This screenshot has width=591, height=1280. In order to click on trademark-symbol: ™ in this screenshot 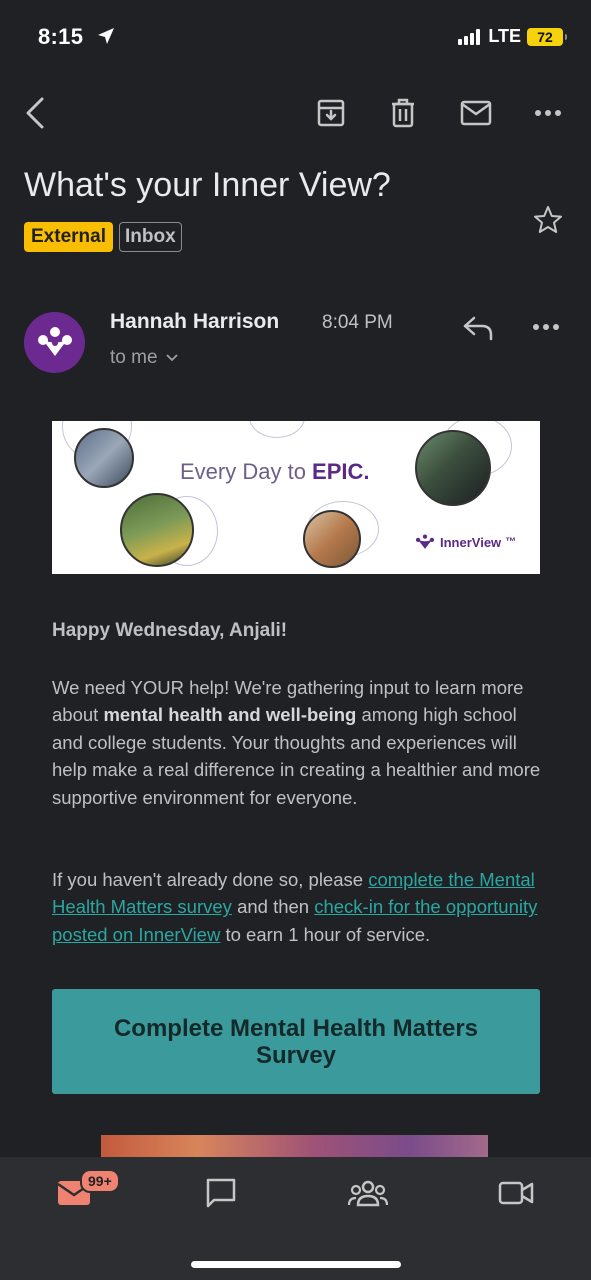, I will do `click(511, 542)`.